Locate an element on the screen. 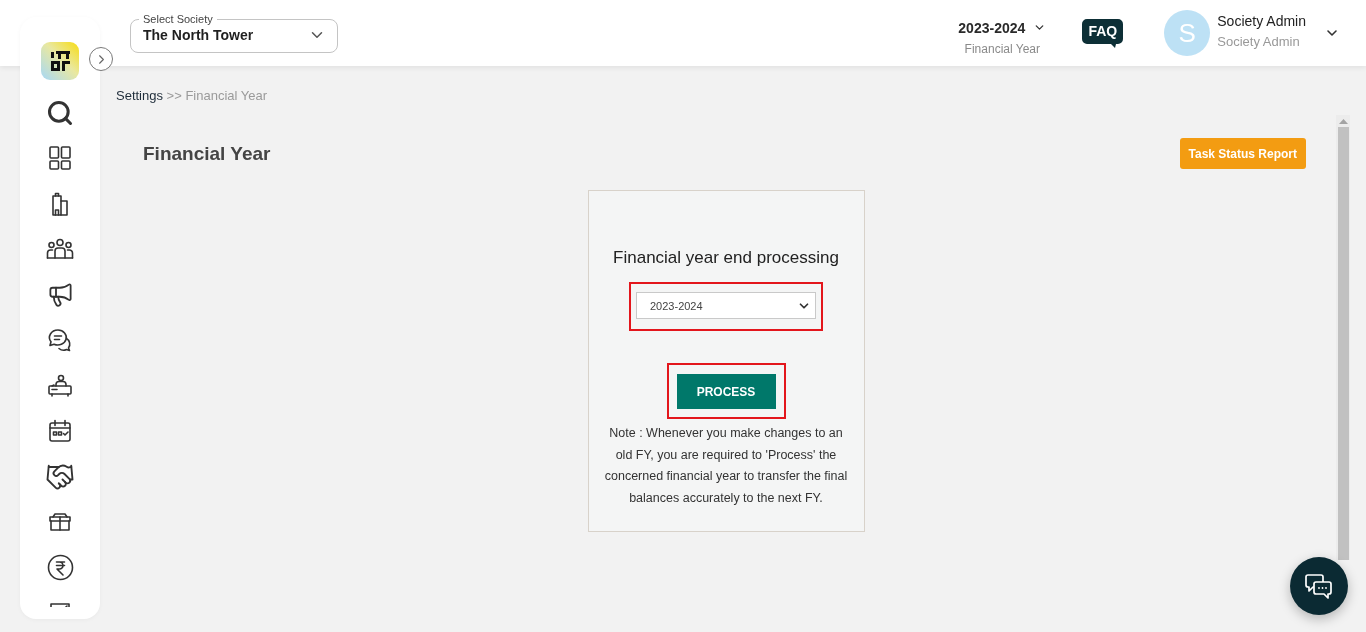  card-title: Financial year end processing is located at coordinates (726, 258).